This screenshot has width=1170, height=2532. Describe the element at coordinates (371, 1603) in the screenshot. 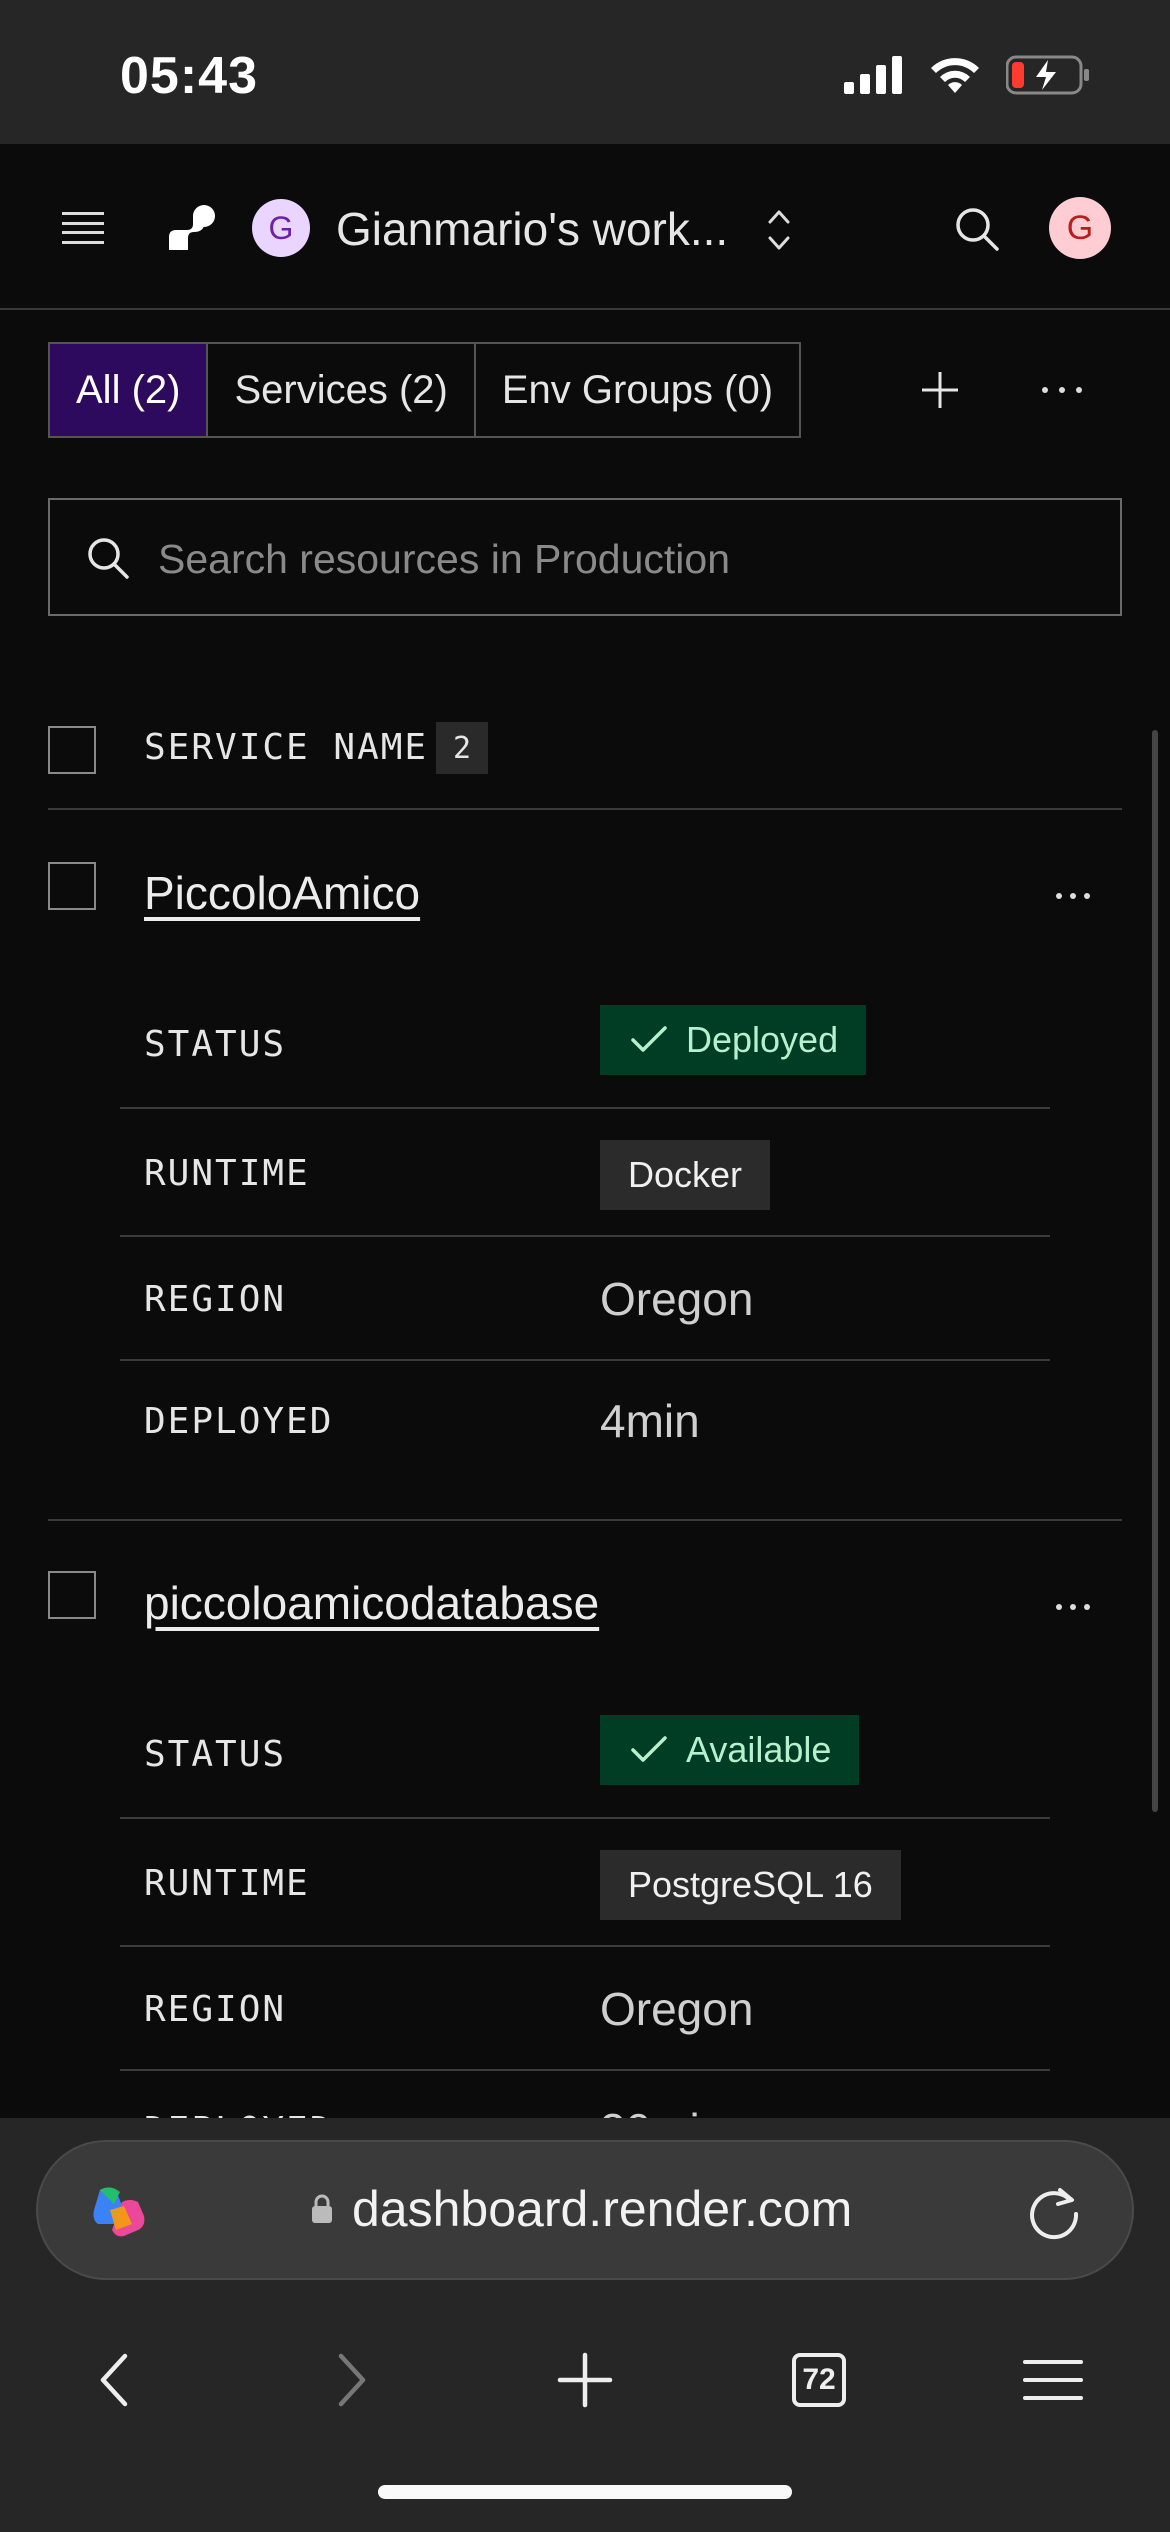

I see `service-name-link: piccoloamicodatabase` at that location.